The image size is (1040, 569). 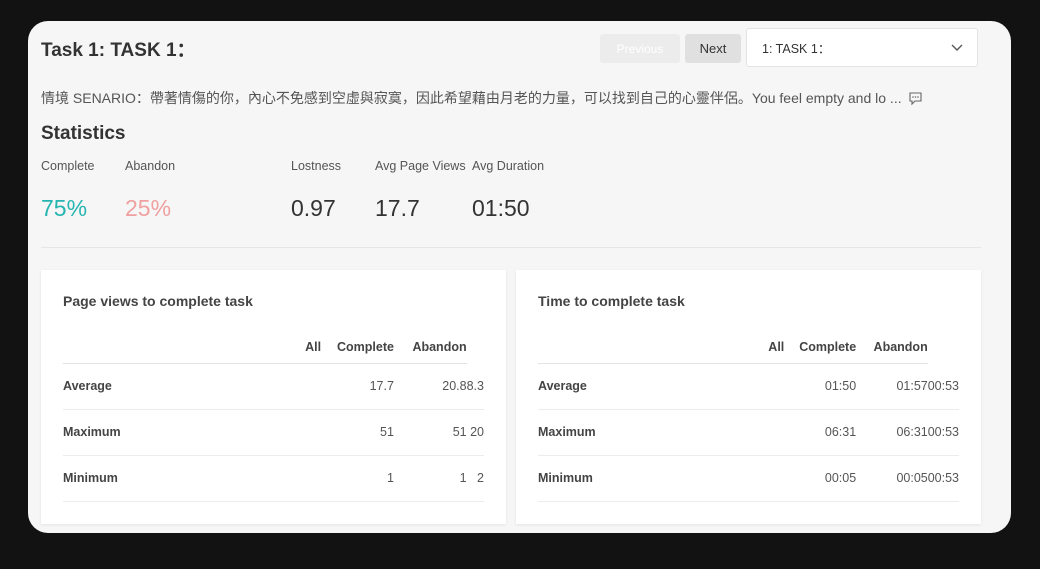 What do you see at coordinates (430, 386) in the screenshot?
I see `table-cell: 20.8` at bounding box center [430, 386].